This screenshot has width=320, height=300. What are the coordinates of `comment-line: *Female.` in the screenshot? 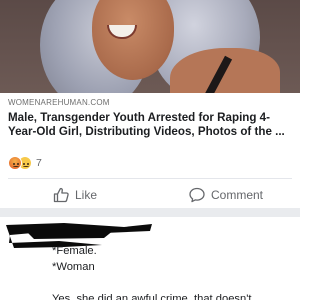 It's located at (74, 251).